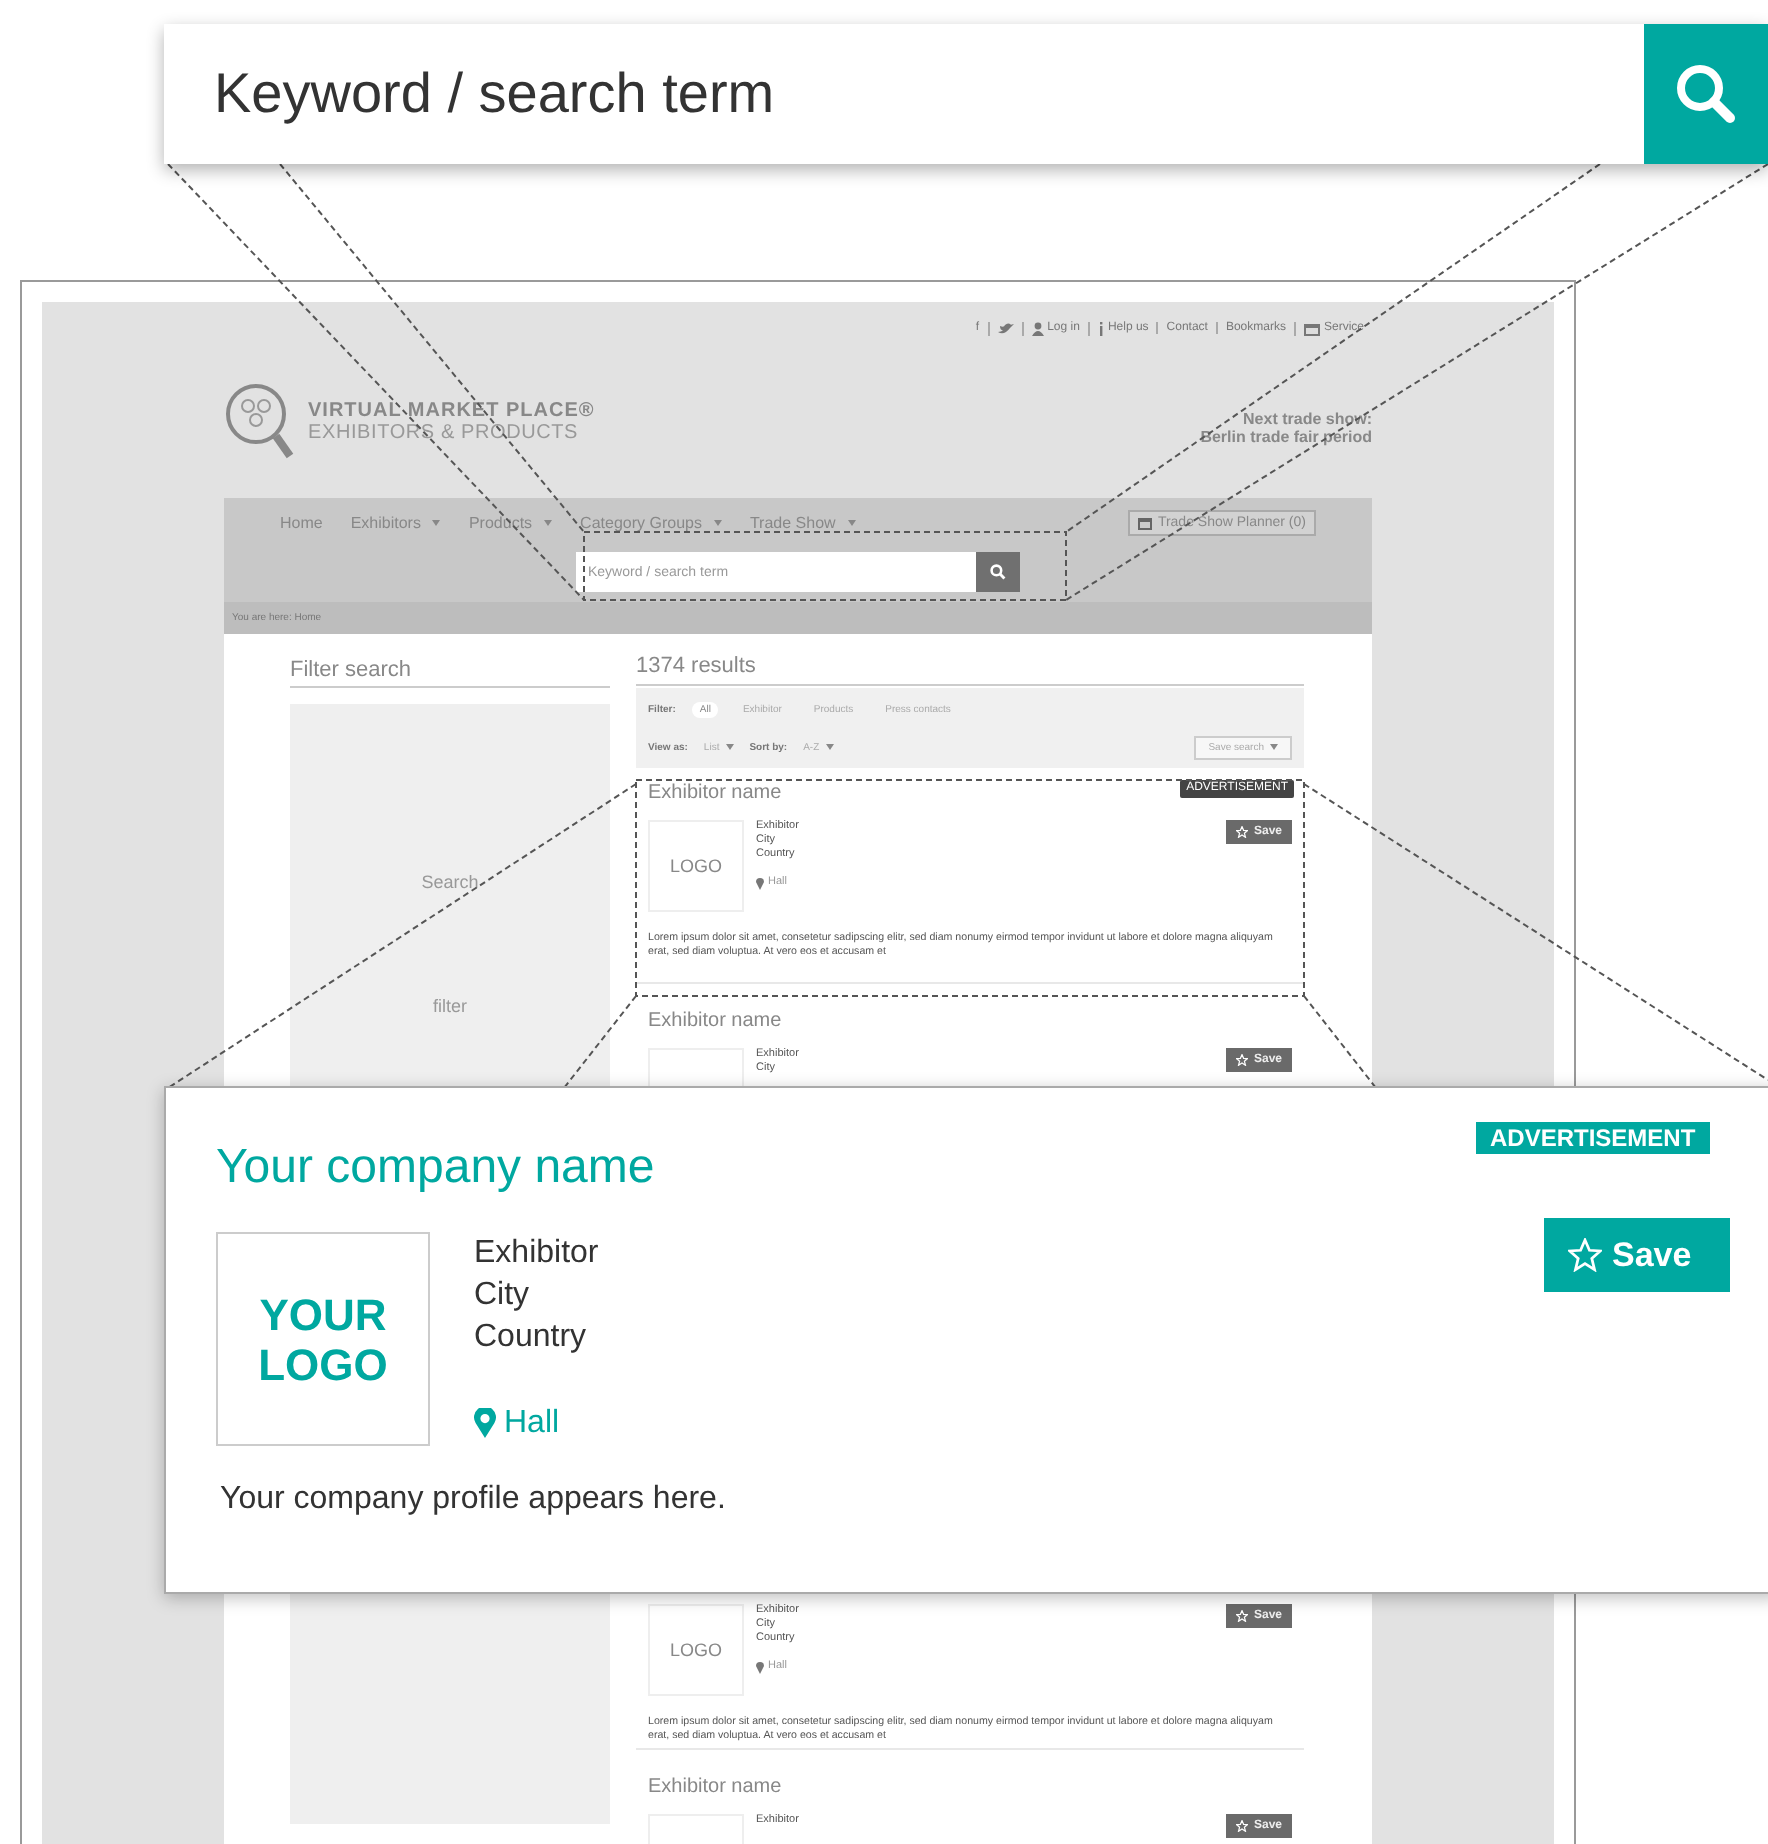  Describe the element at coordinates (1286, 437) in the screenshot. I see `next-show-value: Berlin trade fair period` at that location.